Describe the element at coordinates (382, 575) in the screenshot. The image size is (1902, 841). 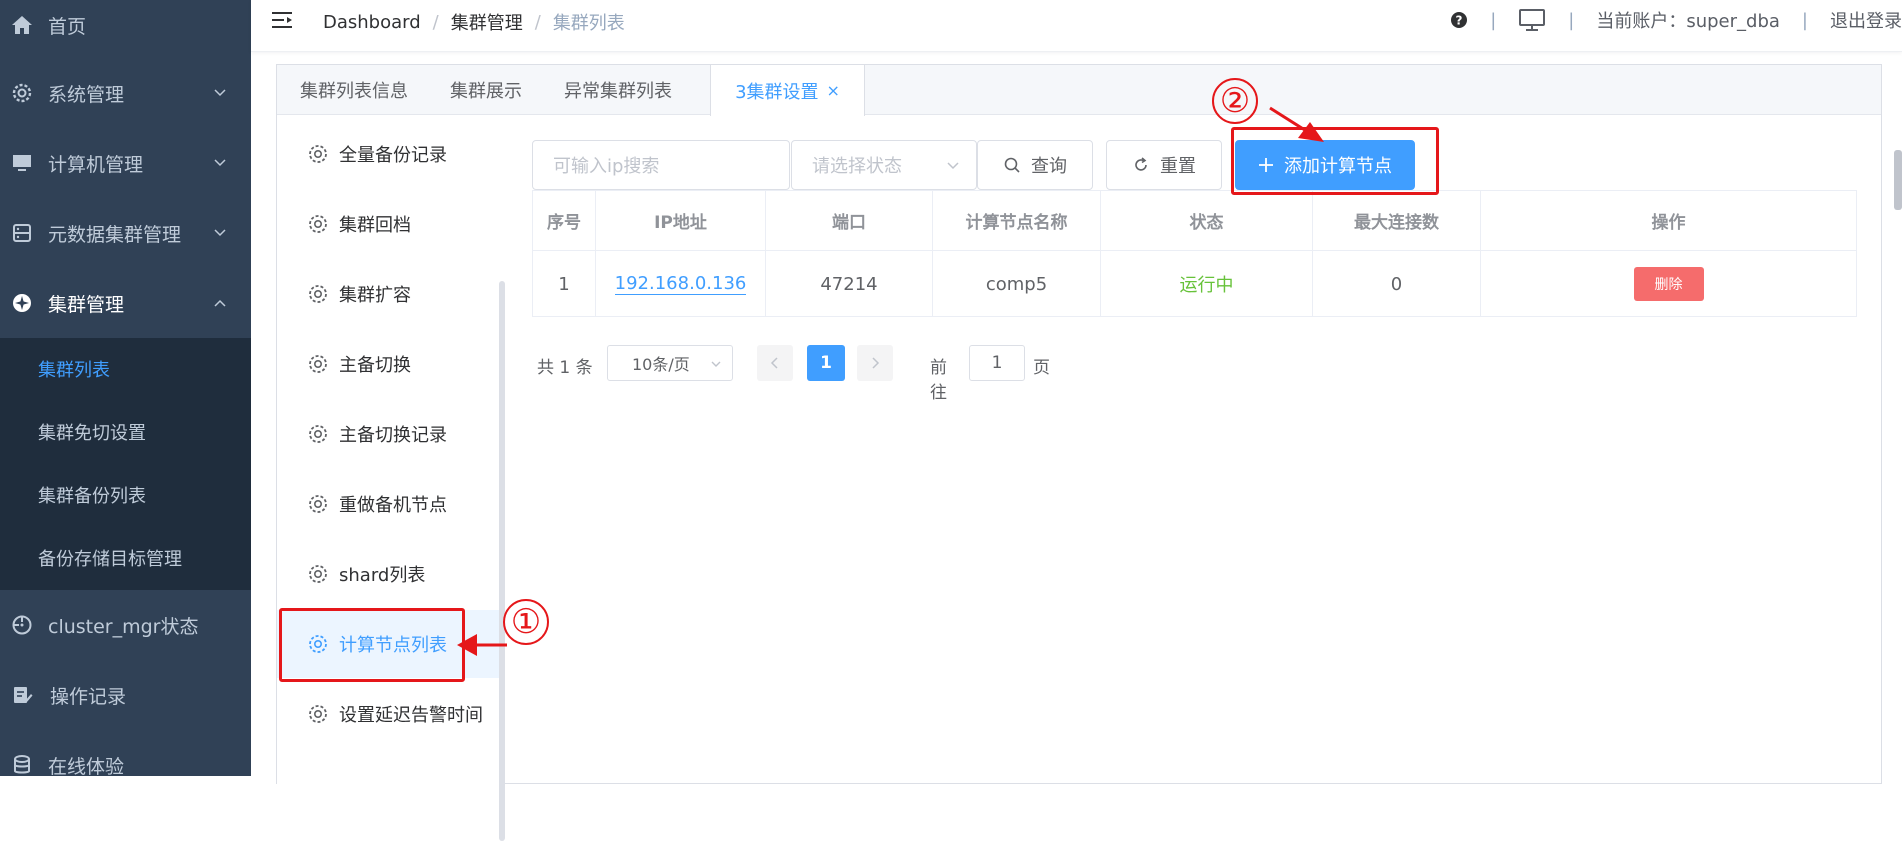
I see `inner-item-label: shard列表` at that location.